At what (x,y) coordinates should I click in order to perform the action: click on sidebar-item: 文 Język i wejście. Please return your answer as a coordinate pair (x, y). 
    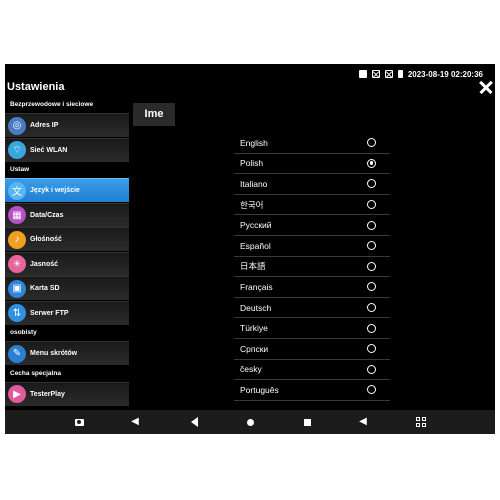
    Looking at the image, I should click on (67, 190).